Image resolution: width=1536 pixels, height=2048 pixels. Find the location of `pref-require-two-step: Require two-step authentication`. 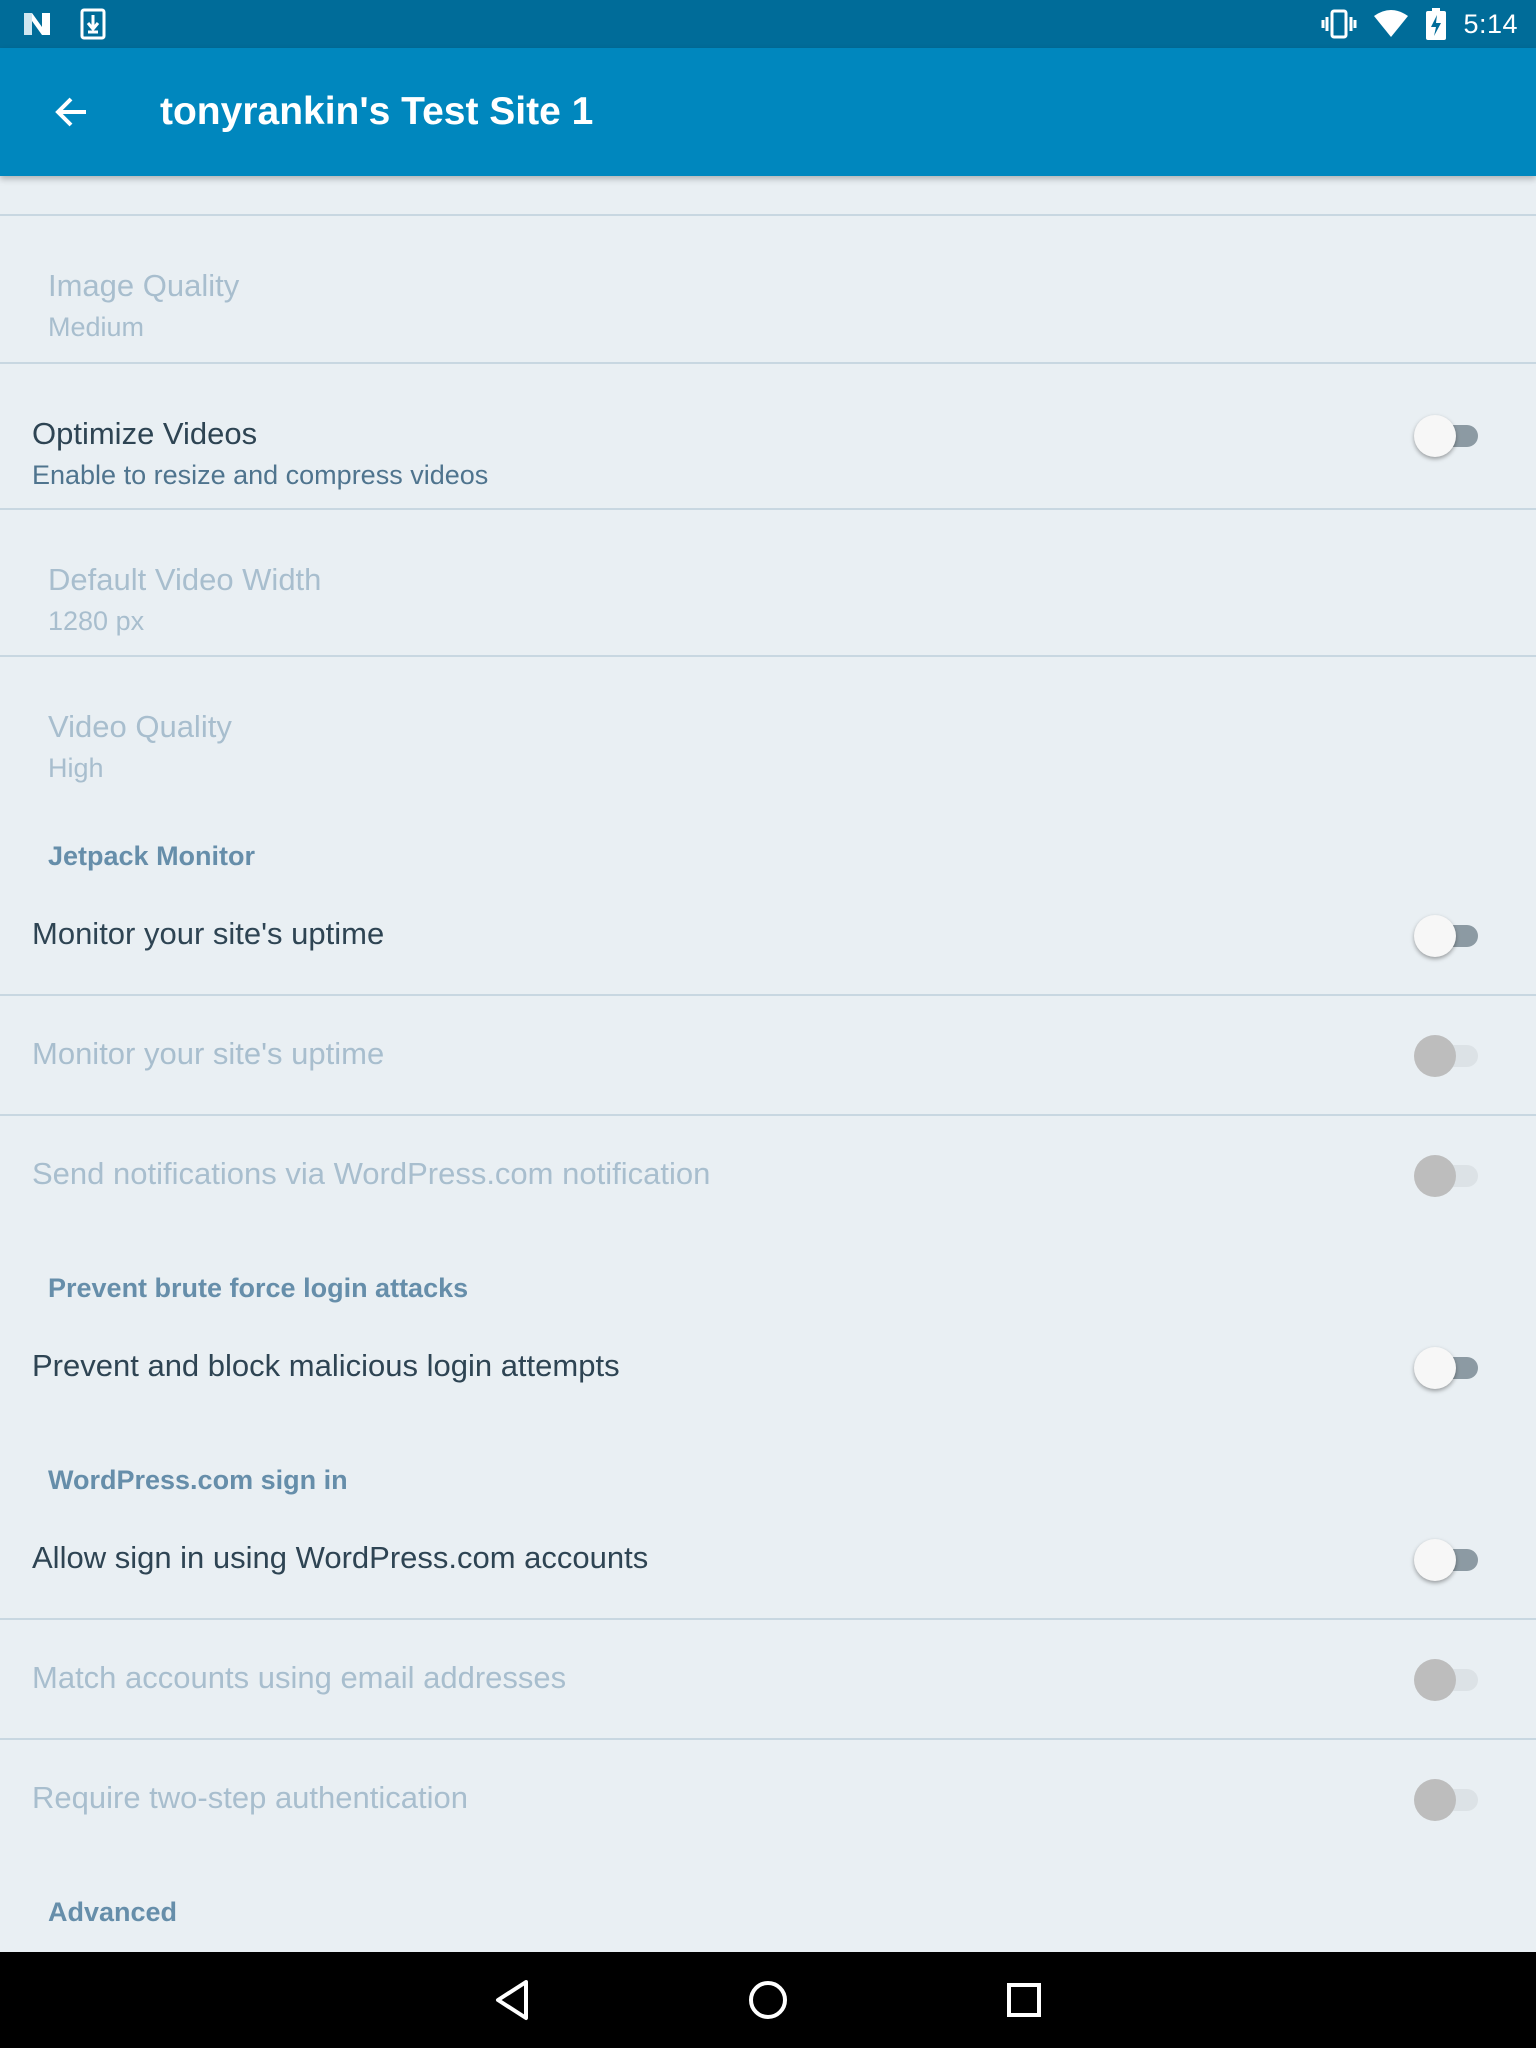

pref-require-two-step: Require two-step authentication is located at coordinates (768, 1799).